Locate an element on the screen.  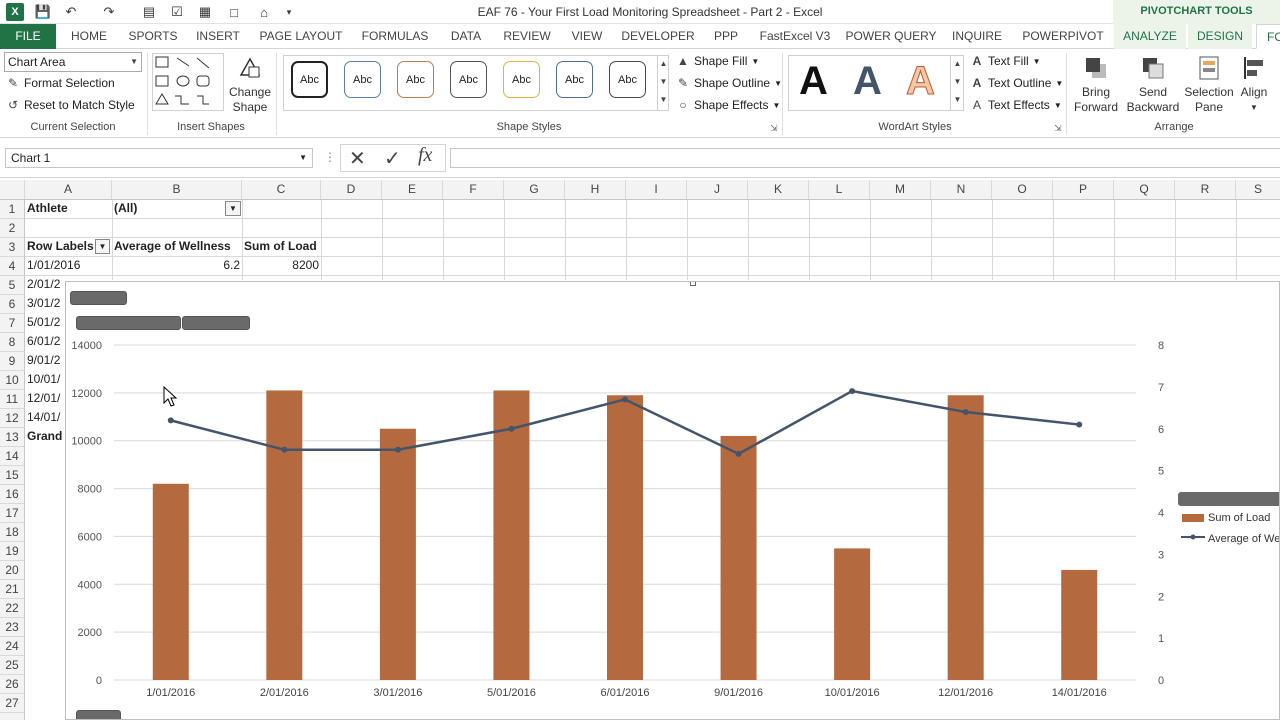
row-header: 5 is located at coordinates (12, 285).